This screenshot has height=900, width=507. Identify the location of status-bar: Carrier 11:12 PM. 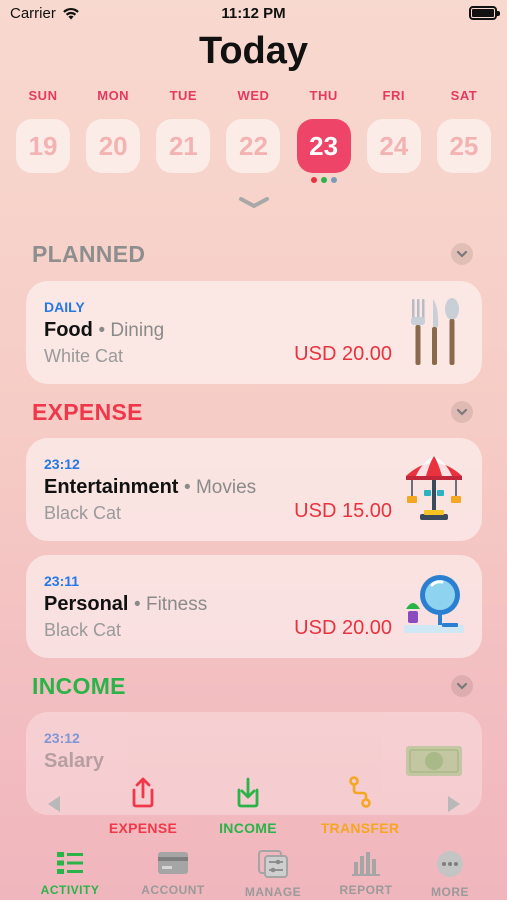
(253, 14).